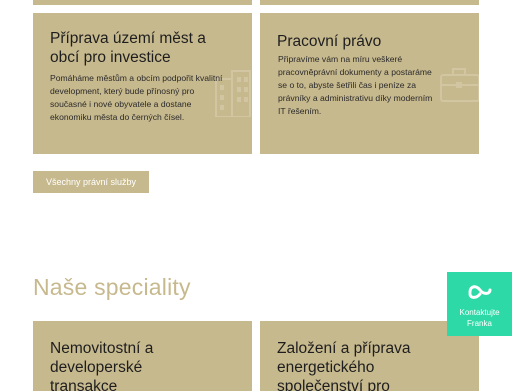  Describe the element at coordinates (102, 365) in the screenshot. I see `speciality-card-title: Nemovitostní a developerské transakce` at that location.